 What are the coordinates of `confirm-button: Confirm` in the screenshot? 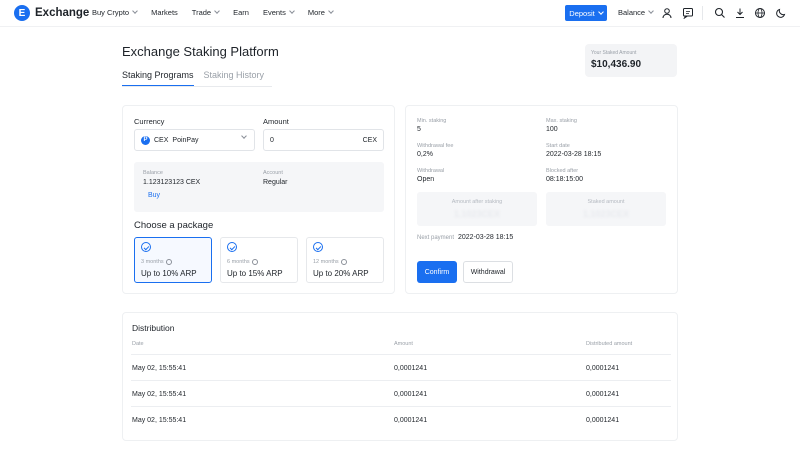 It's located at (437, 272).